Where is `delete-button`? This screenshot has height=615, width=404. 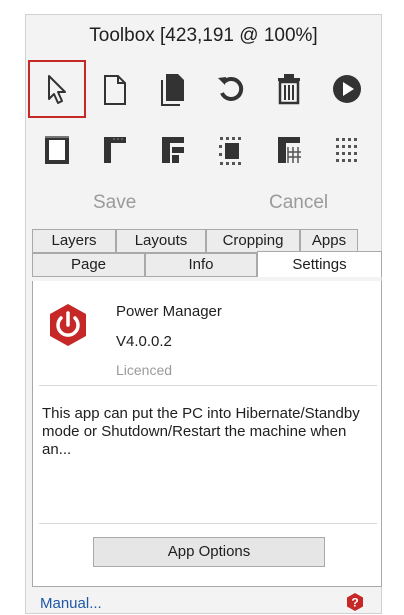
delete-button is located at coordinates (289, 89).